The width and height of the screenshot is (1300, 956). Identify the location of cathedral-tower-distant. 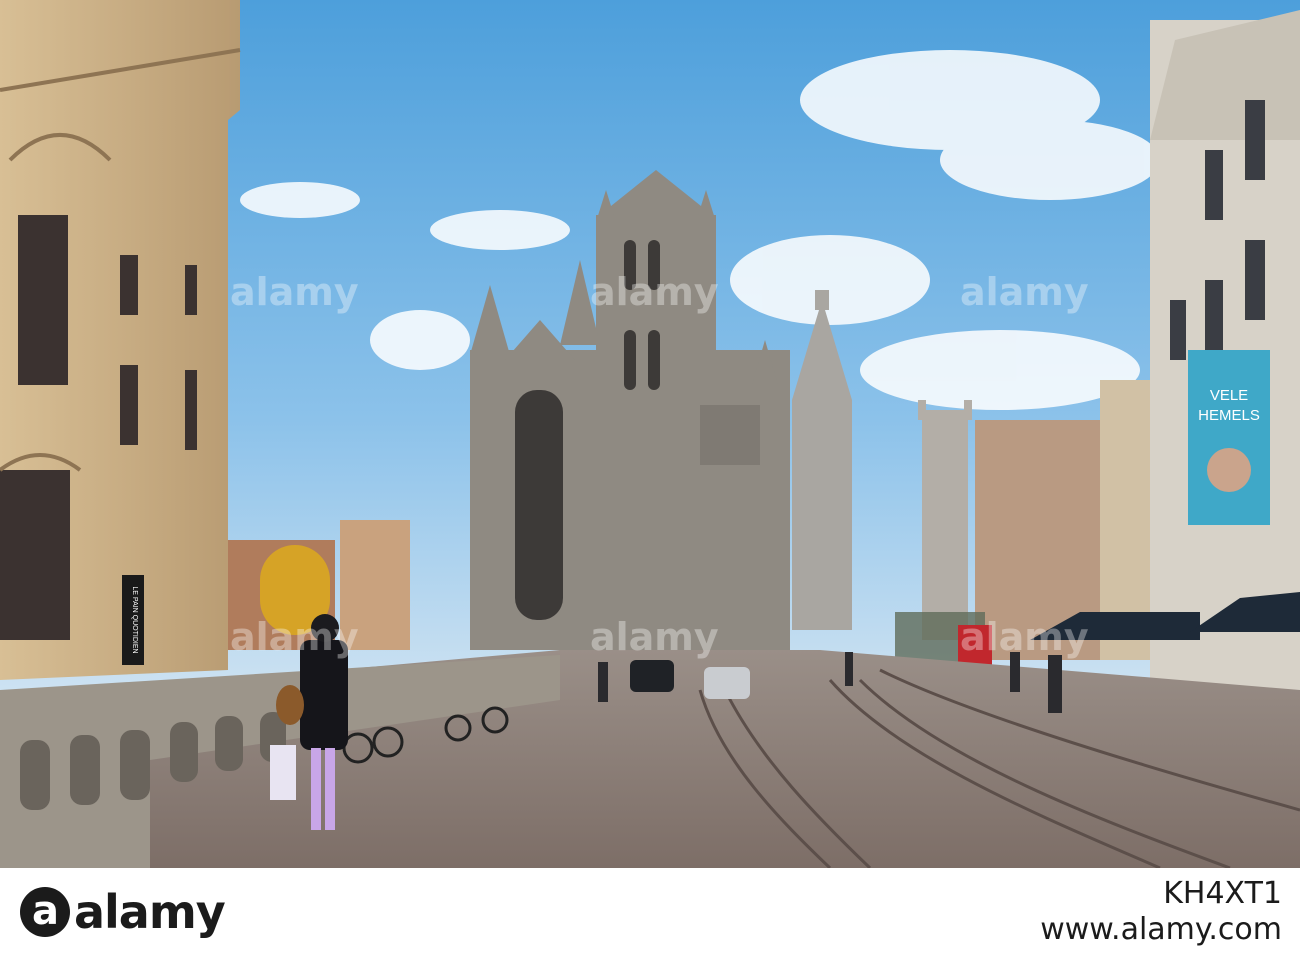
(945, 520).